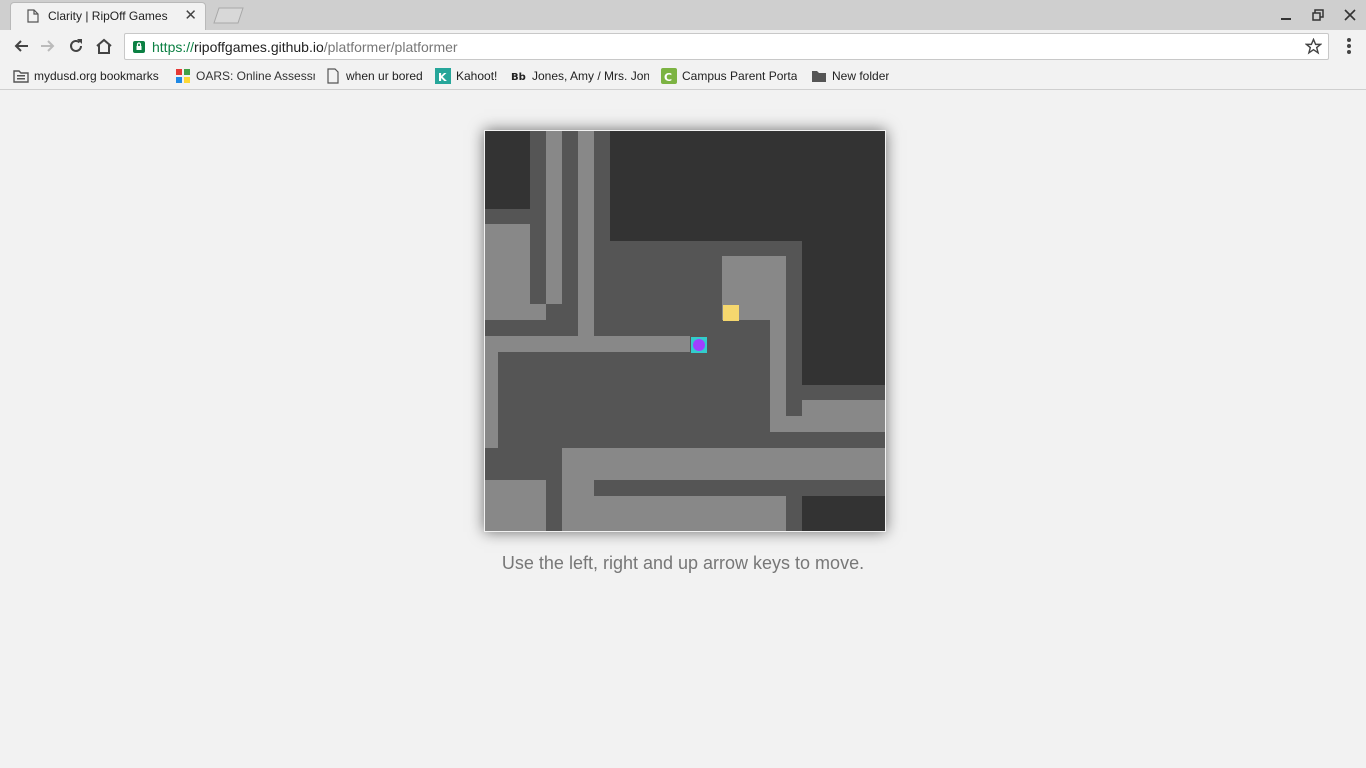 This screenshot has height=768, width=1366. What do you see at coordinates (139, 47) in the screenshot?
I see `lock-icon` at bounding box center [139, 47].